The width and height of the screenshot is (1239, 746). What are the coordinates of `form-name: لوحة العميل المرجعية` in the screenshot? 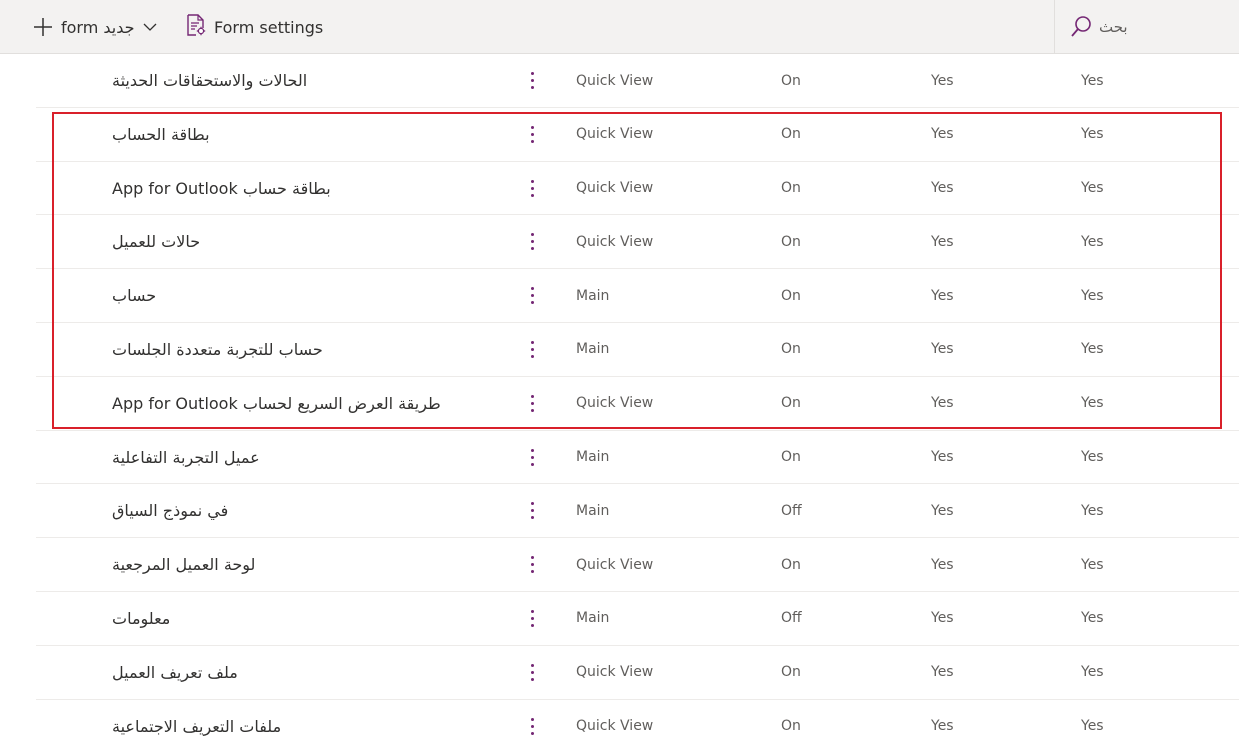 It's located at (183, 564).